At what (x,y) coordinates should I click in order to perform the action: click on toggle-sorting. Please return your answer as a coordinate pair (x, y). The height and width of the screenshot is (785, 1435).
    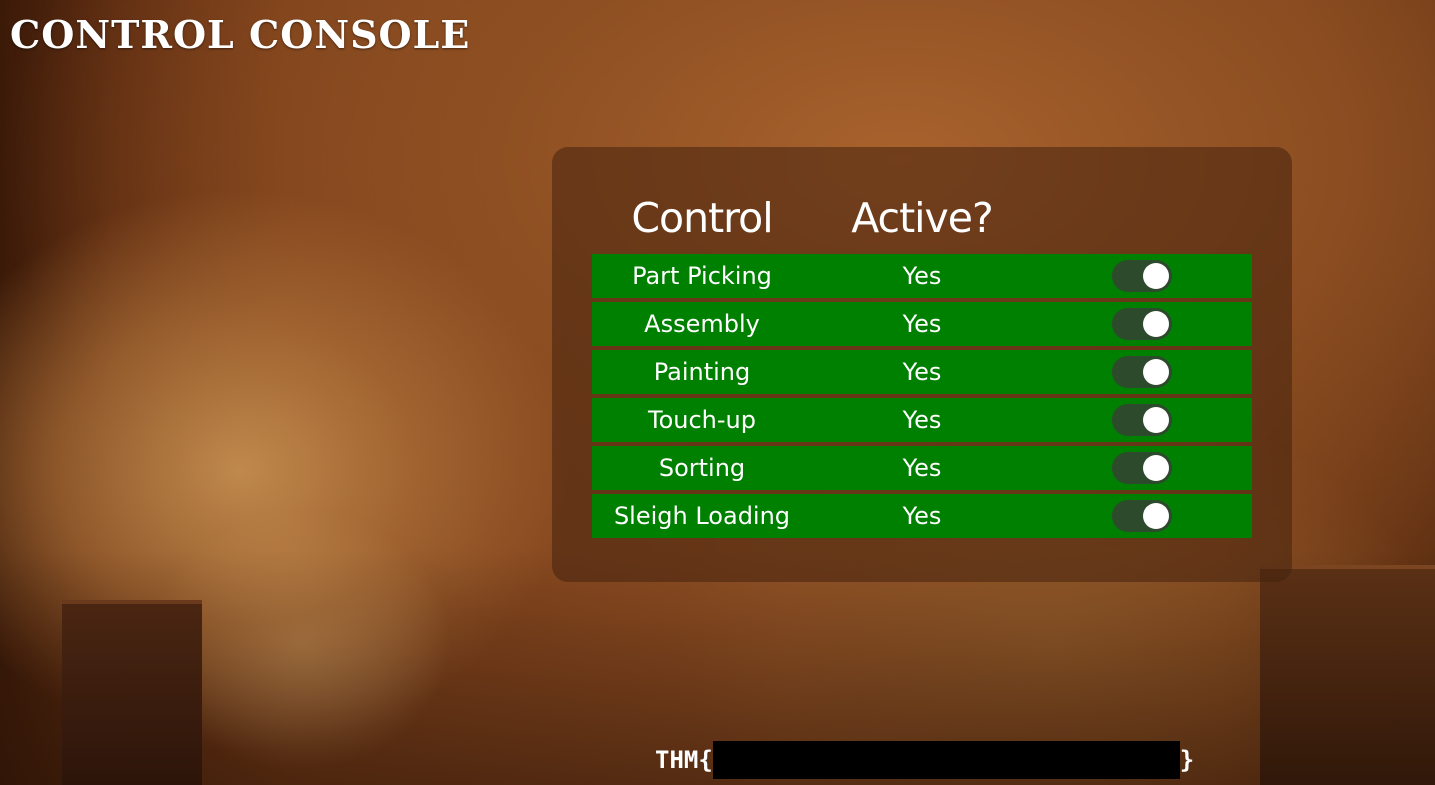
    Looking at the image, I should click on (1142, 468).